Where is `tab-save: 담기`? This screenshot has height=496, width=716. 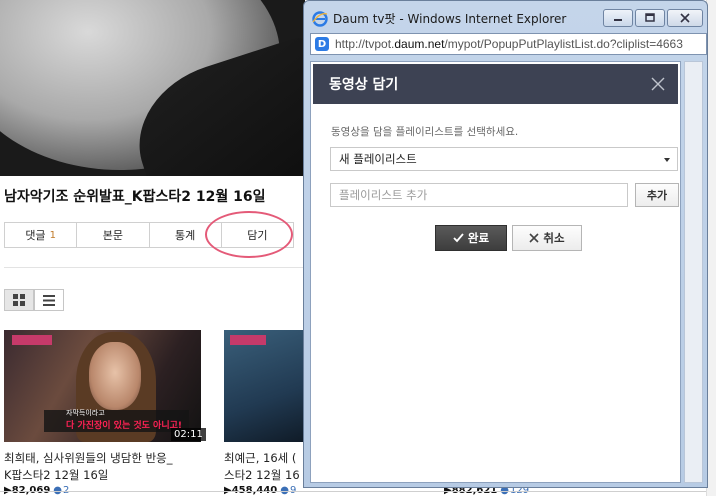 tab-save: 담기 is located at coordinates (257, 235).